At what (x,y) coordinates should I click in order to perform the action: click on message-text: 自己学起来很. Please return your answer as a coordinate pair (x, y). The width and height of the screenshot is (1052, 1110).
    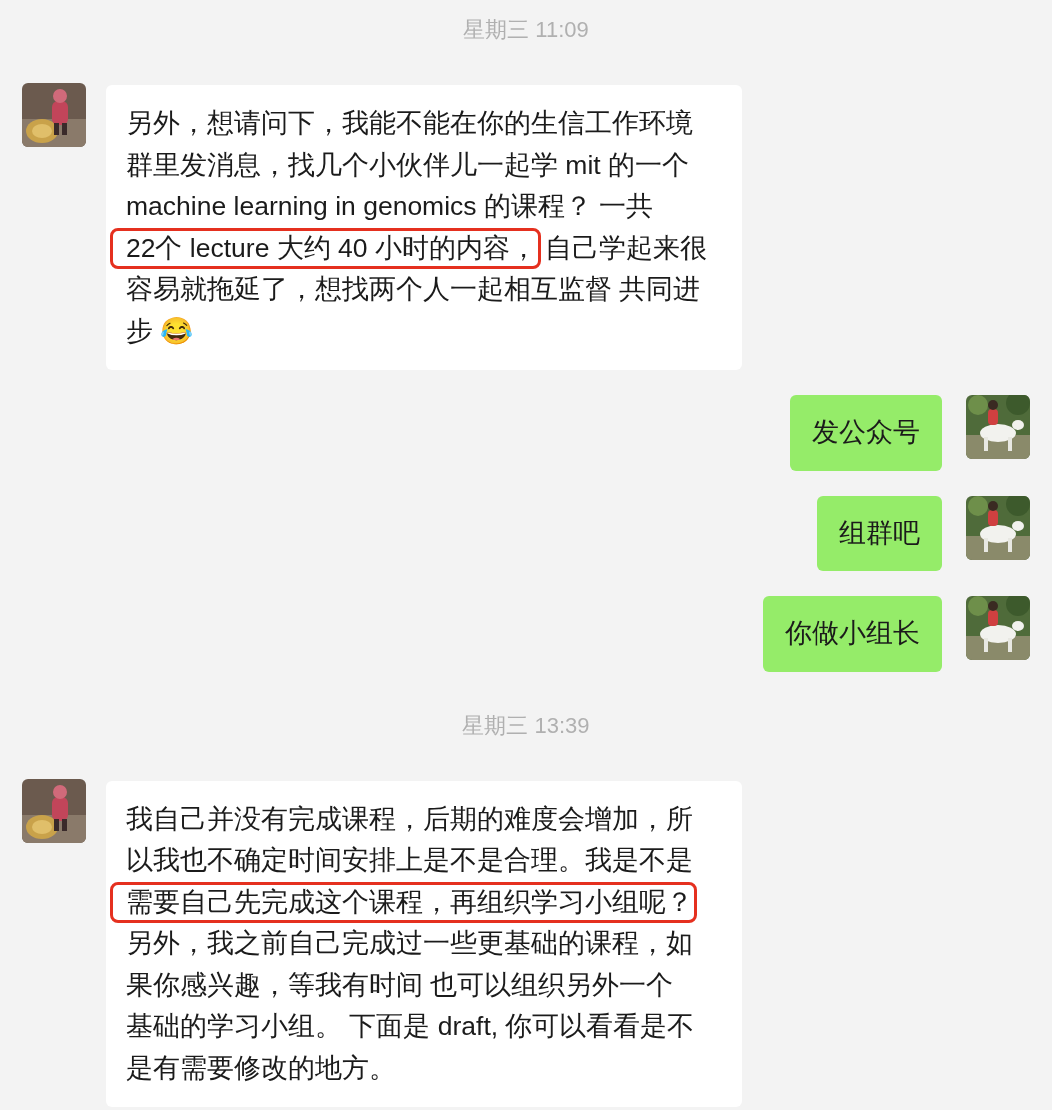
    Looking at the image, I should click on (625, 247).